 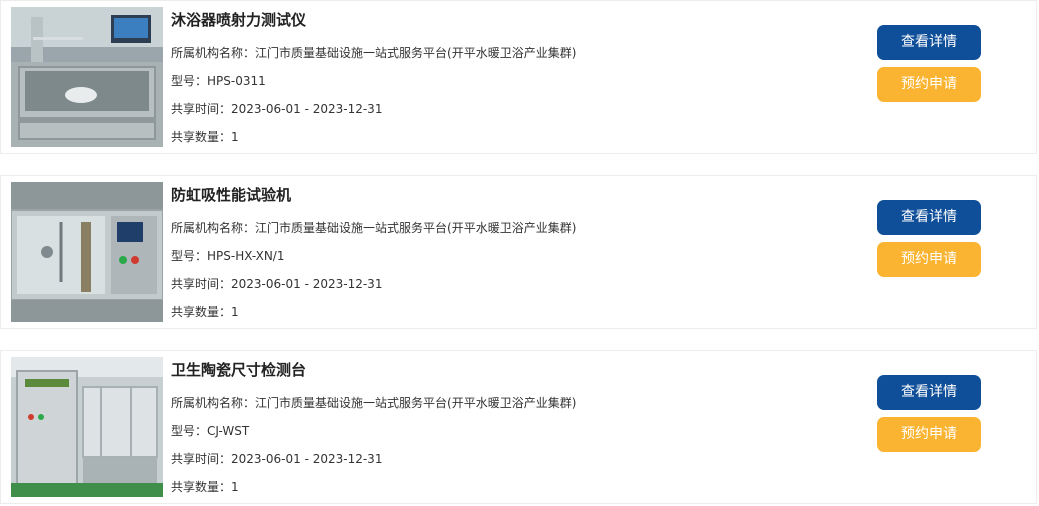 What do you see at coordinates (236, 81) in the screenshot?
I see `model-value: HPS-0311` at bounding box center [236, 81].